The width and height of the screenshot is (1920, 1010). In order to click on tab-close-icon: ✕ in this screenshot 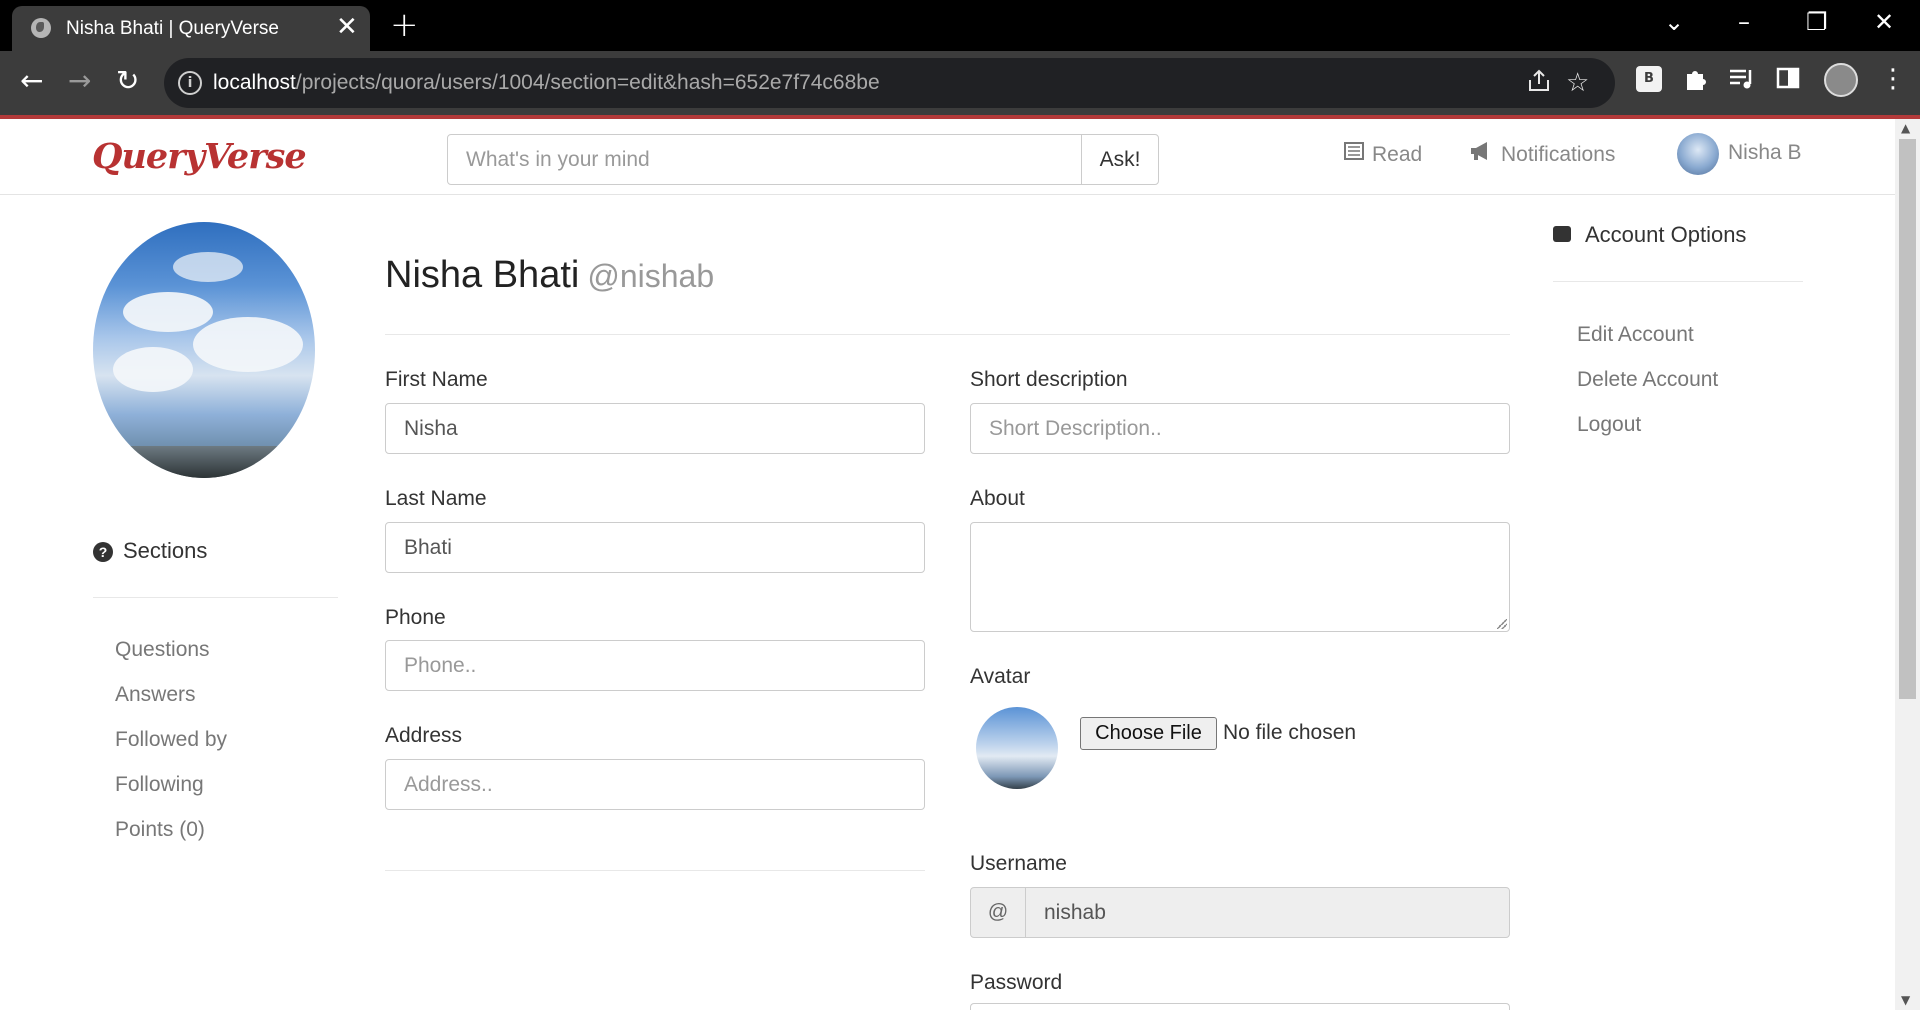, I will do `click(347, 27)`.